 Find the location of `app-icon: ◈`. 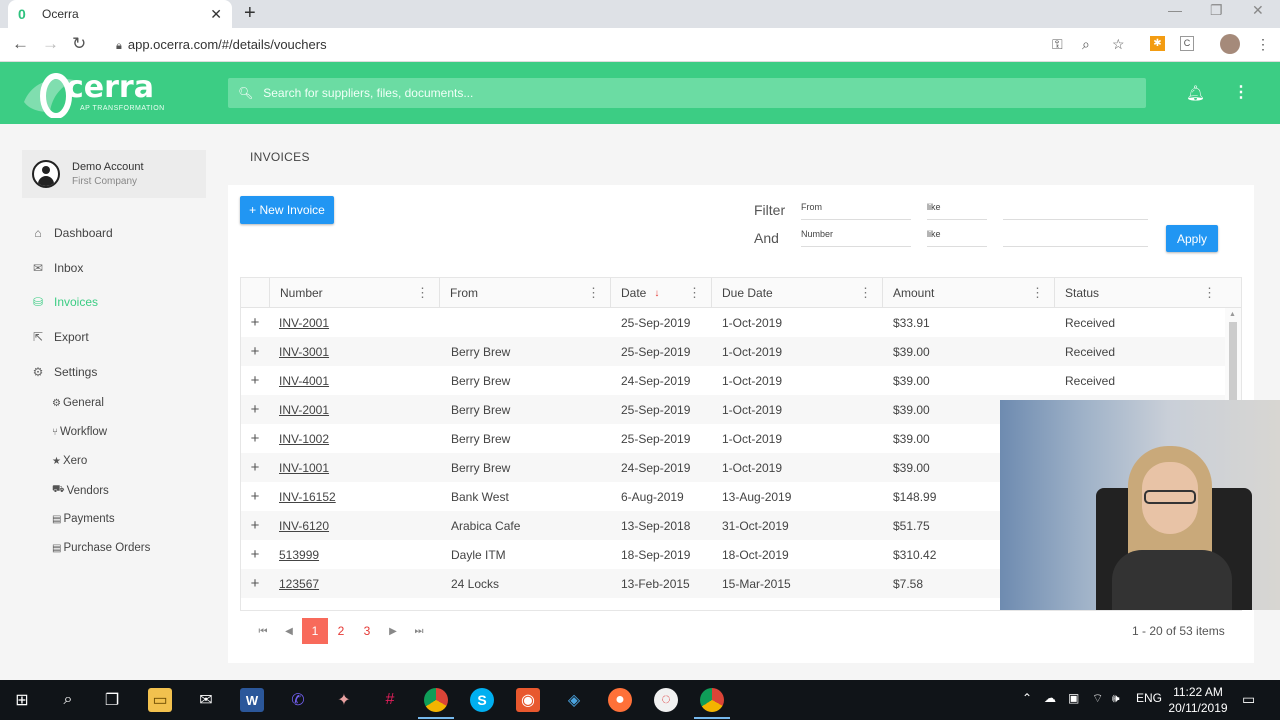

app-icon: ◈ is located at coordinates (574, 700).